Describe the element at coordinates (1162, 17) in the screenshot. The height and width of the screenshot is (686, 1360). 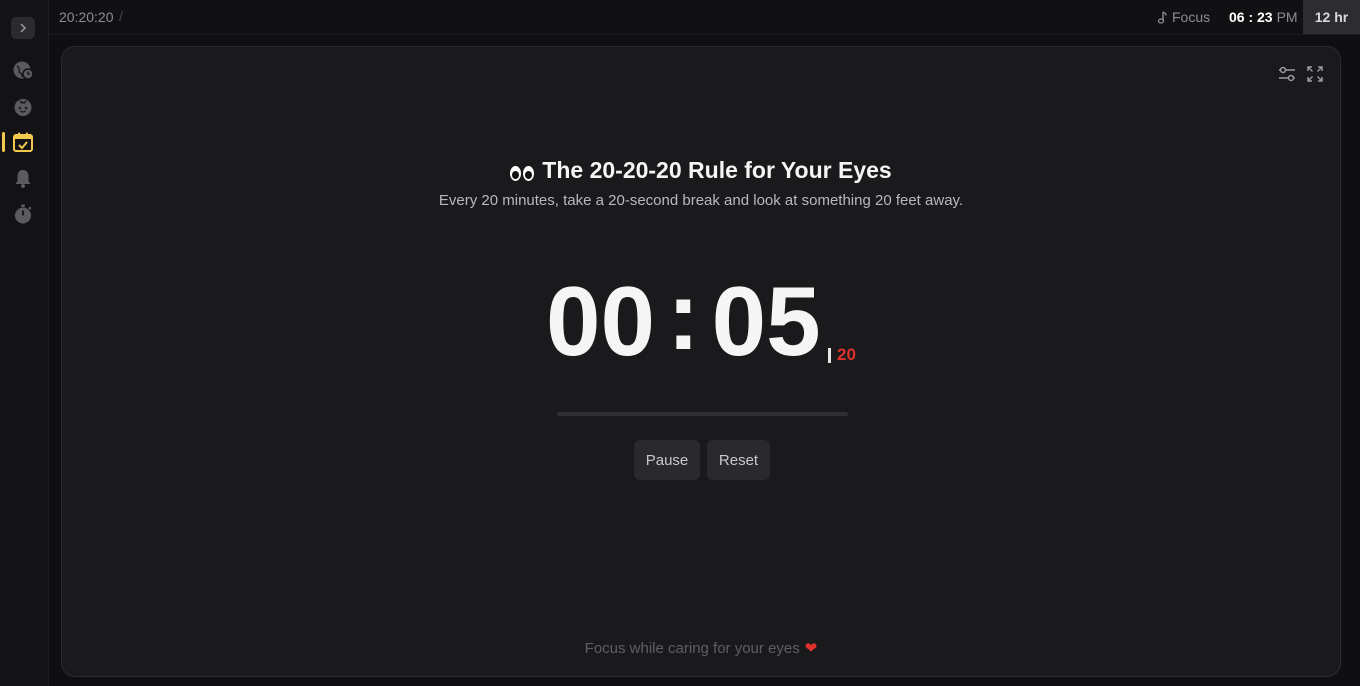
I see `music-note-icon` at that location.